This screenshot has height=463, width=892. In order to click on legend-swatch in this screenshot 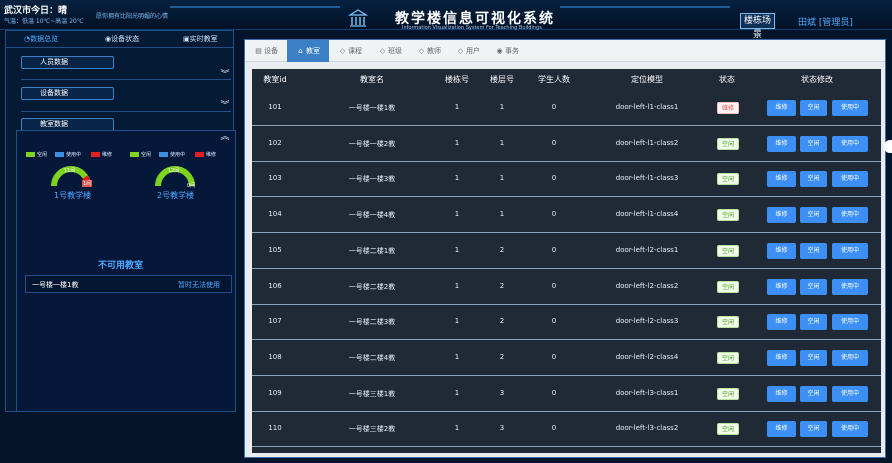, I will do `click(163, 154)`.